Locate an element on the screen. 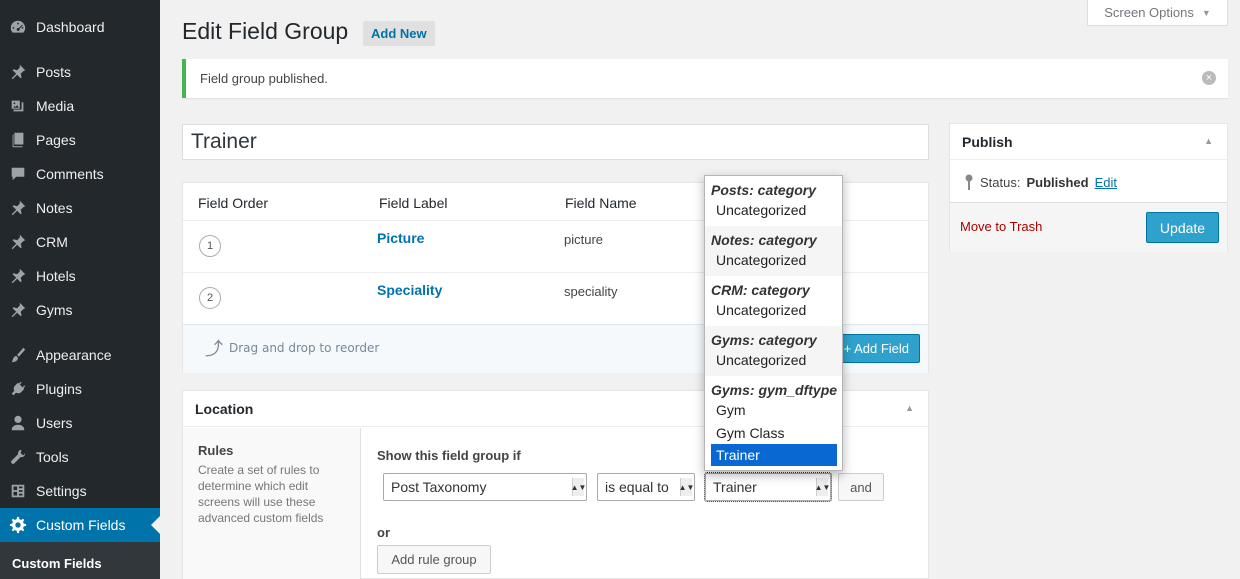  sidebar-item-notes: Notes is located at coordinates (80, 208).